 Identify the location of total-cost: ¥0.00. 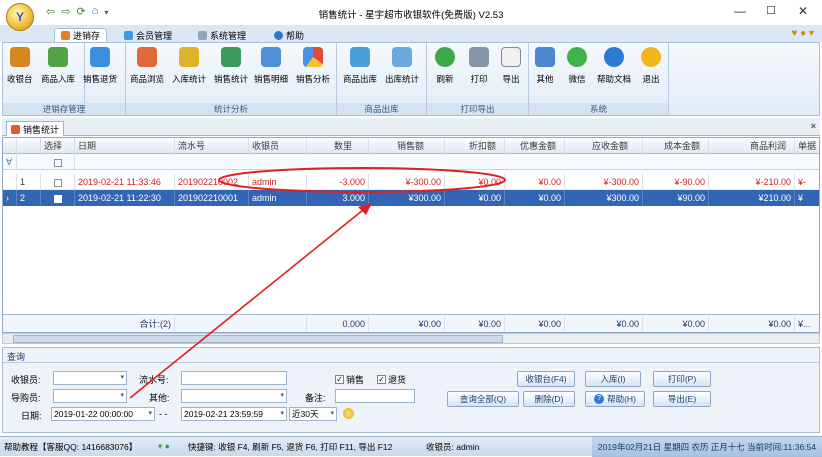
(676, 323).